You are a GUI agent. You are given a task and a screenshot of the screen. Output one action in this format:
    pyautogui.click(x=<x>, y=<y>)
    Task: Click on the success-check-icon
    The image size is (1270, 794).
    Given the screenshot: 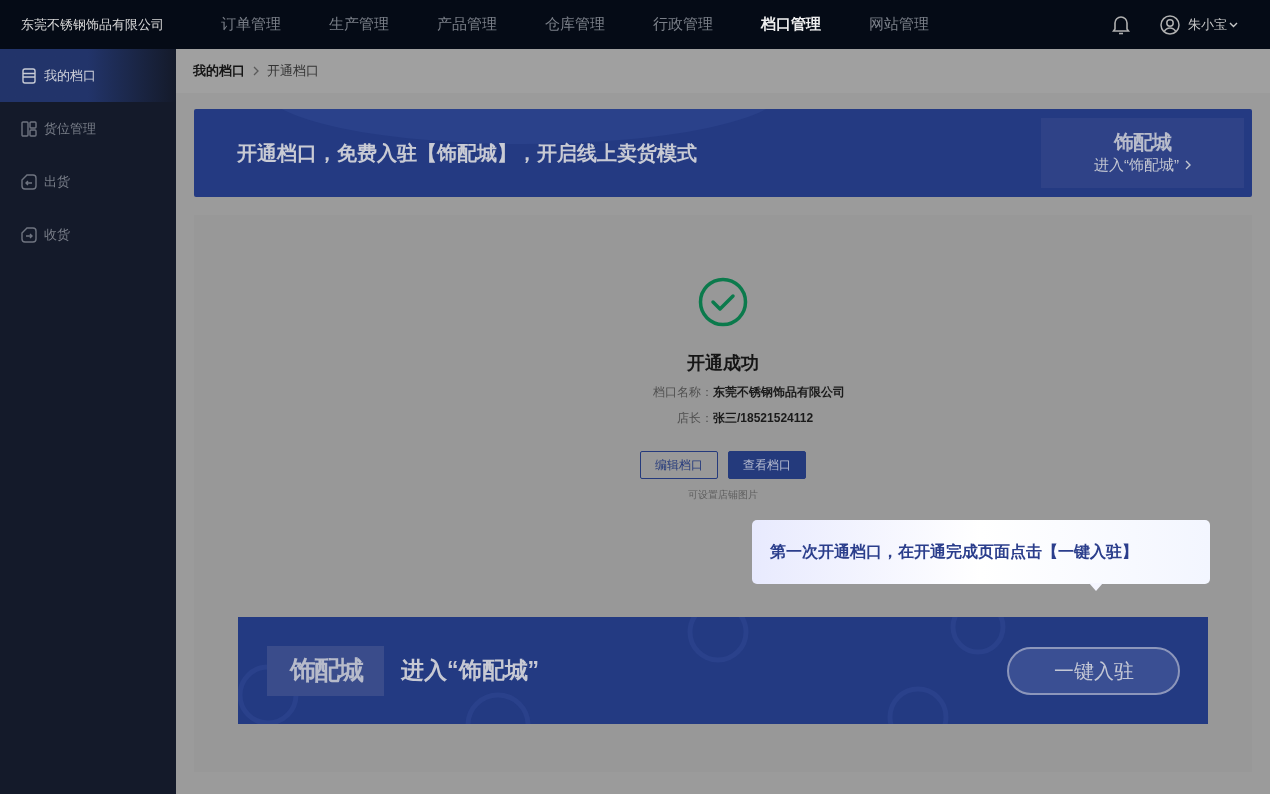 What is the action you would take?
    pyautogui.click(x=723, y=302)
    